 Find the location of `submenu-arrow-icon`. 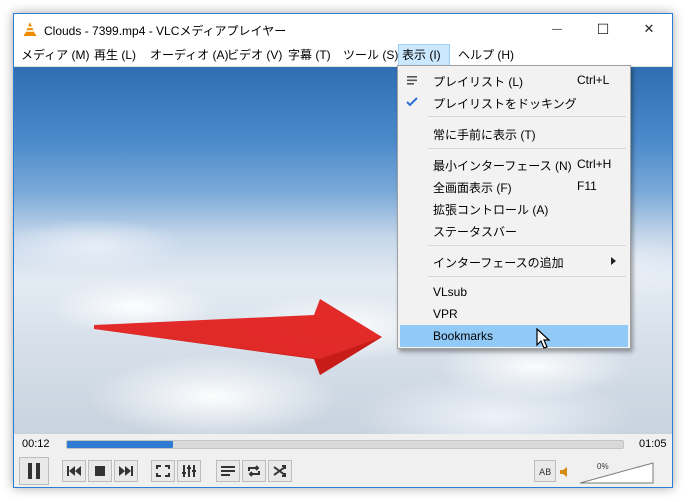

submenu-arrow-icon is located at coordinates (613, 261).